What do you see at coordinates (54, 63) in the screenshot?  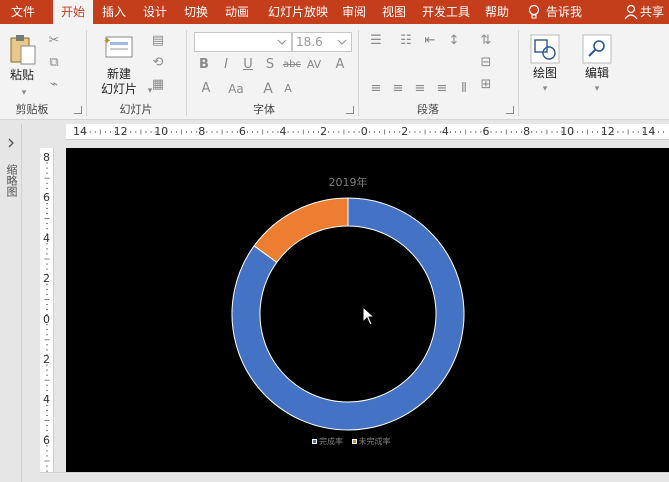 I see `copy-icon: ⧉` at bounding box center [54, 63].